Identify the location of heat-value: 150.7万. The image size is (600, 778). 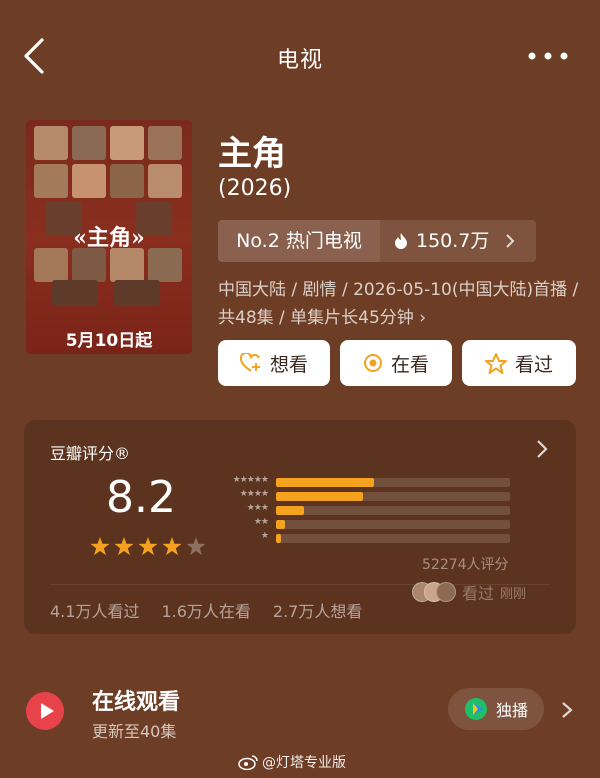
(453, 241).